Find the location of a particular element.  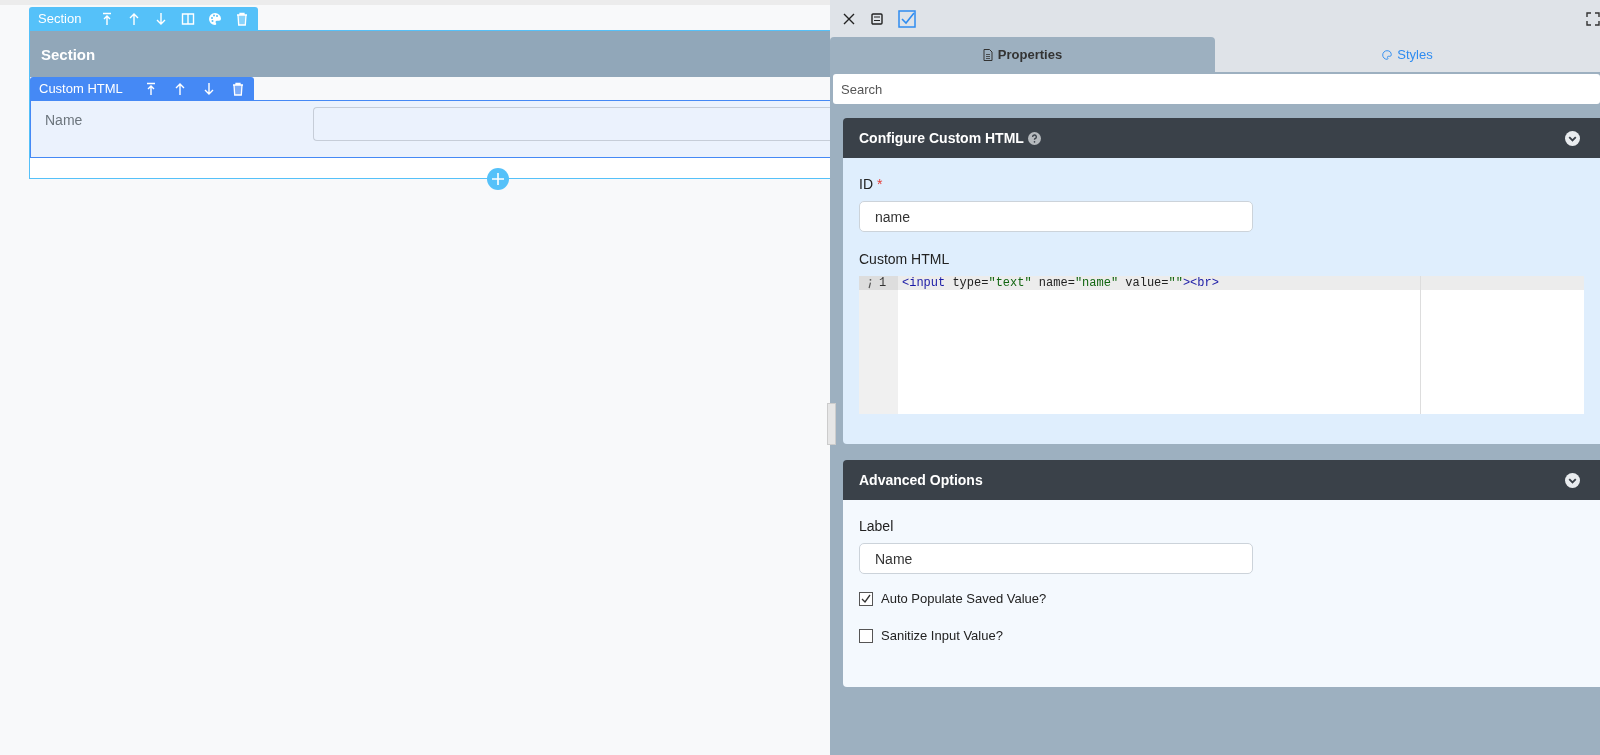

columns-icon is located at coordinates (188, 18).